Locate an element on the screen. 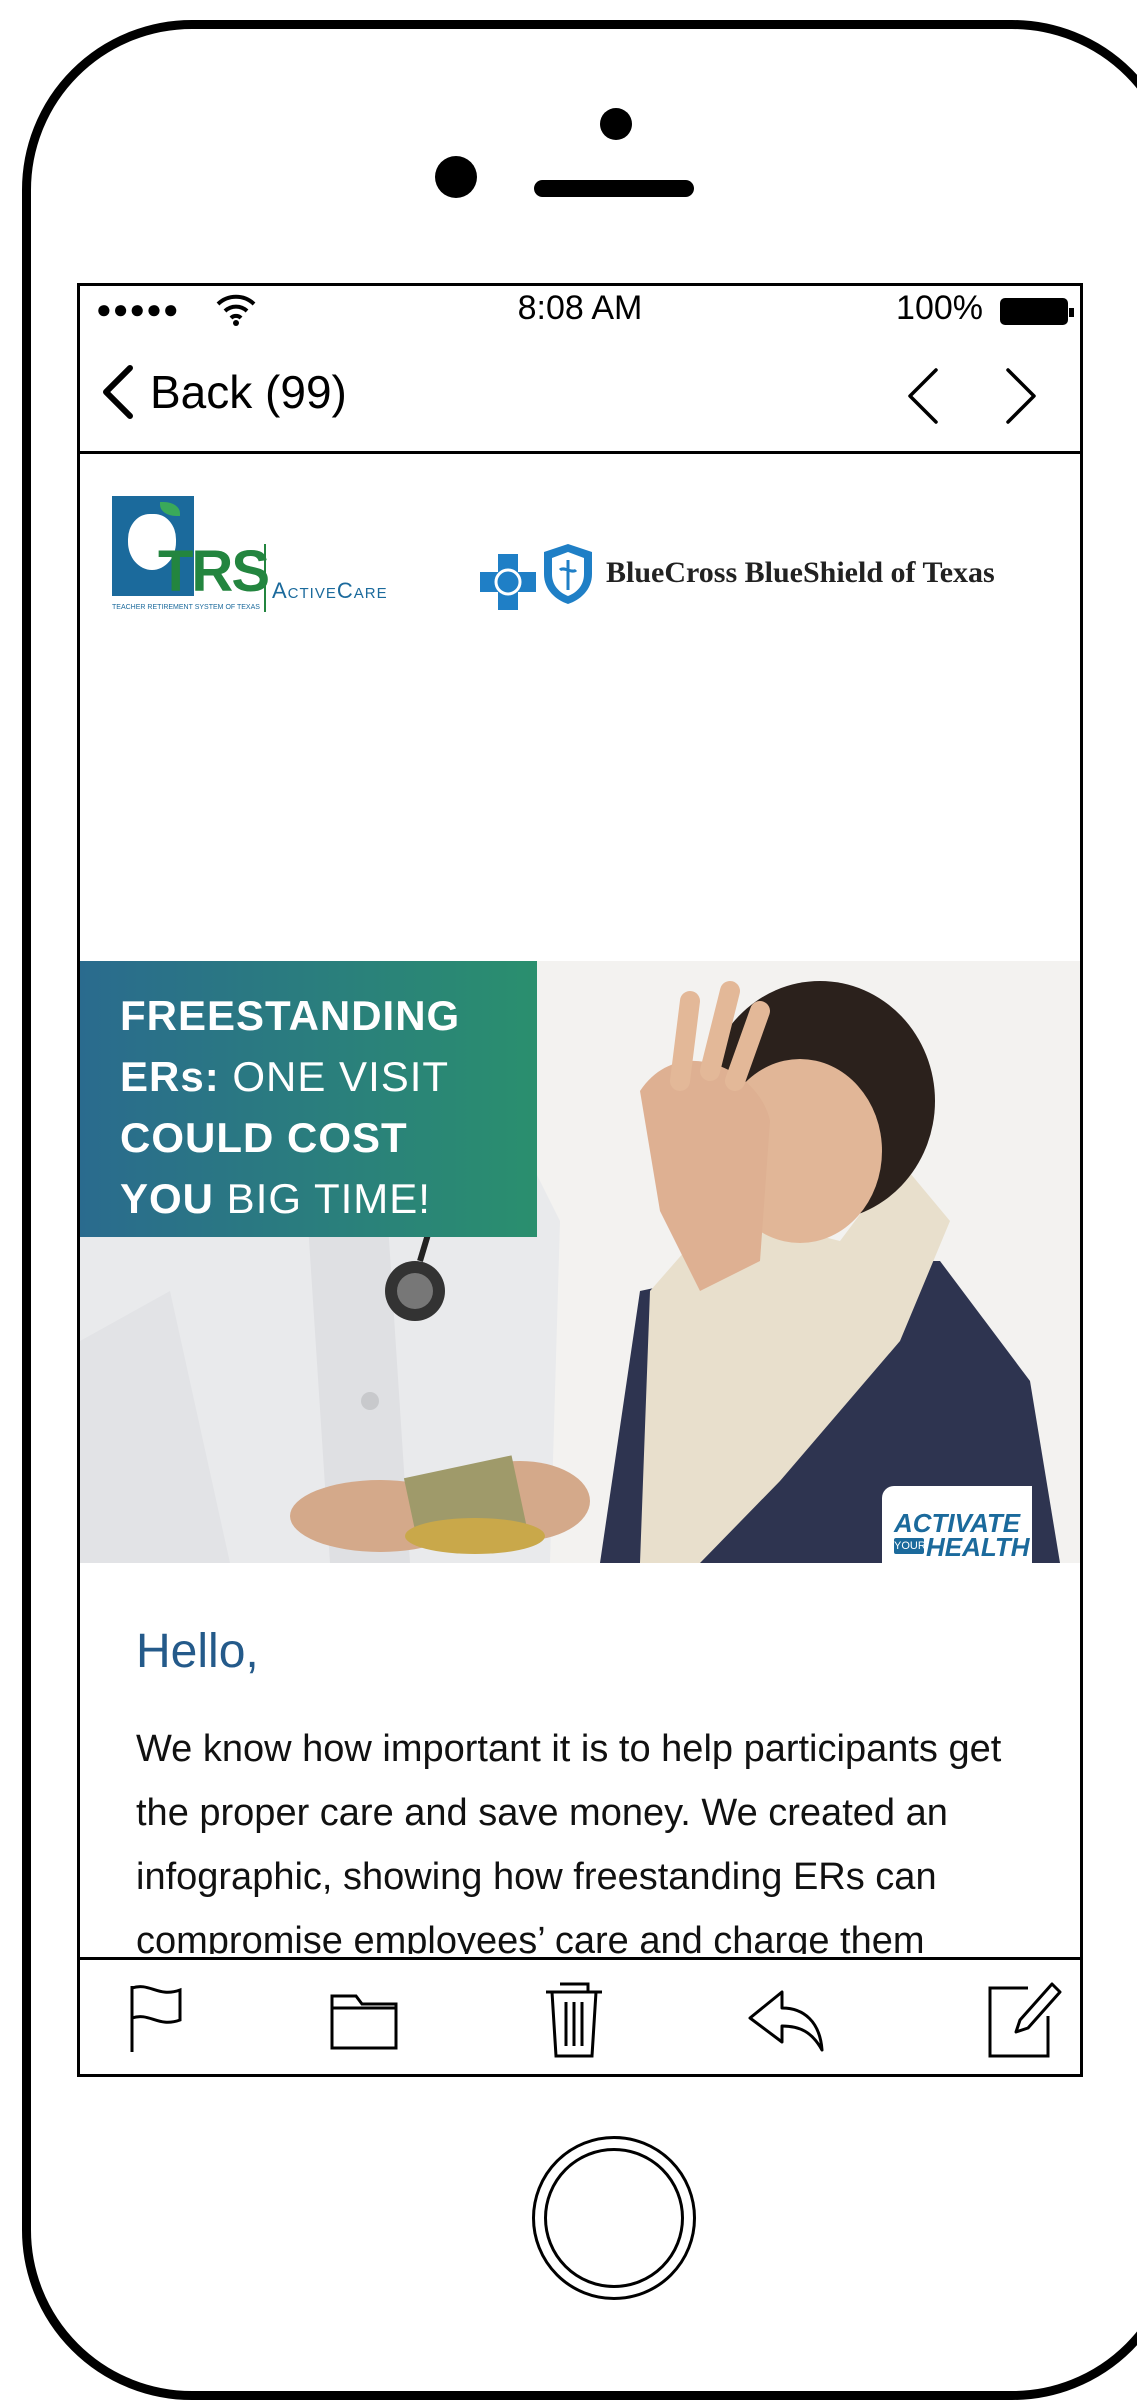 This screenshot has height=2400, width=1137. activate-health-badge: ACTIVATE YOUR HEALTH is located at coordinates (957, 1524).